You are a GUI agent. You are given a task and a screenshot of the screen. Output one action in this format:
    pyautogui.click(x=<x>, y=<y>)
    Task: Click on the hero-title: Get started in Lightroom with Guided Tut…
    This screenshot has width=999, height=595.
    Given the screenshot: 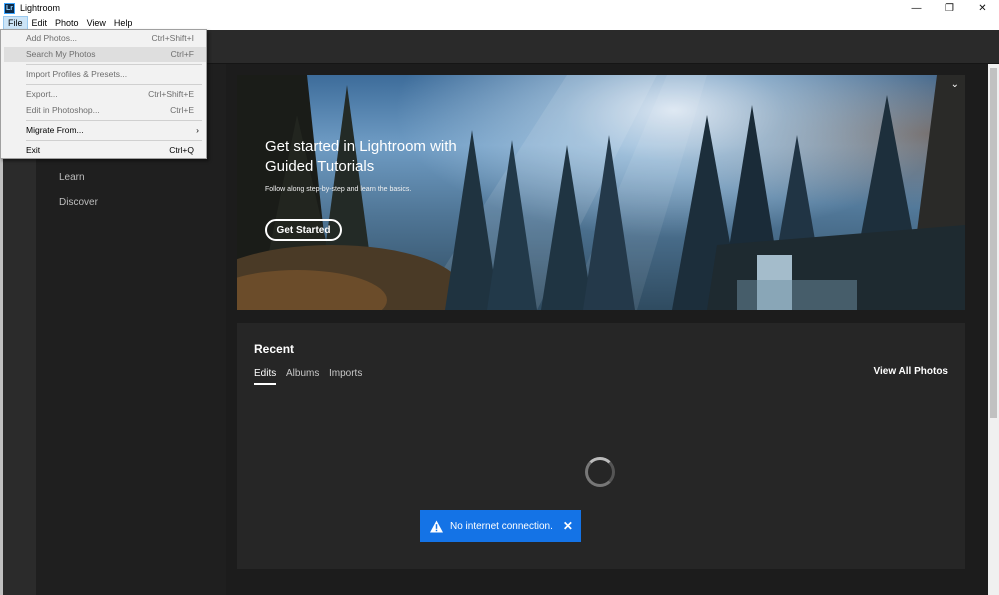 What is the action you would take?
    pyautogui.click(x=361, y=156)
    